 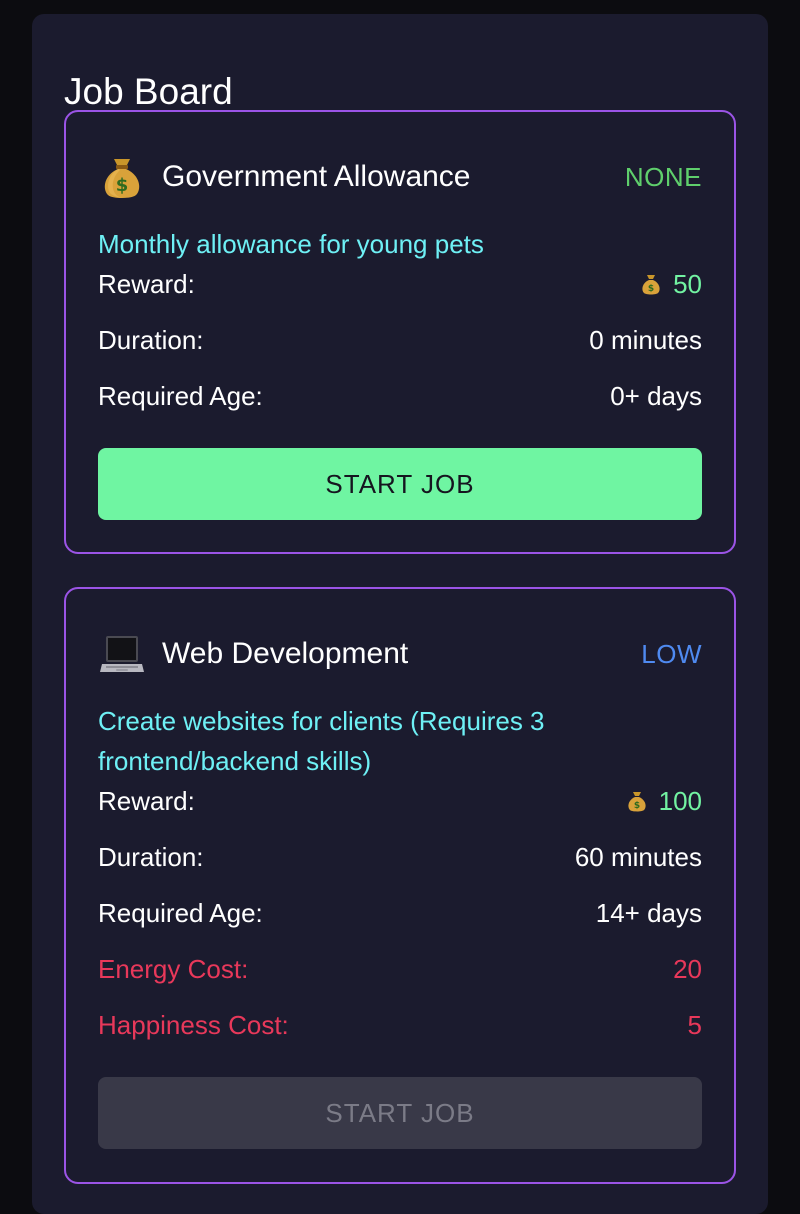 I want to click on happiness-cost-label: Happiness Cost:, so click(x=193, y=1024).